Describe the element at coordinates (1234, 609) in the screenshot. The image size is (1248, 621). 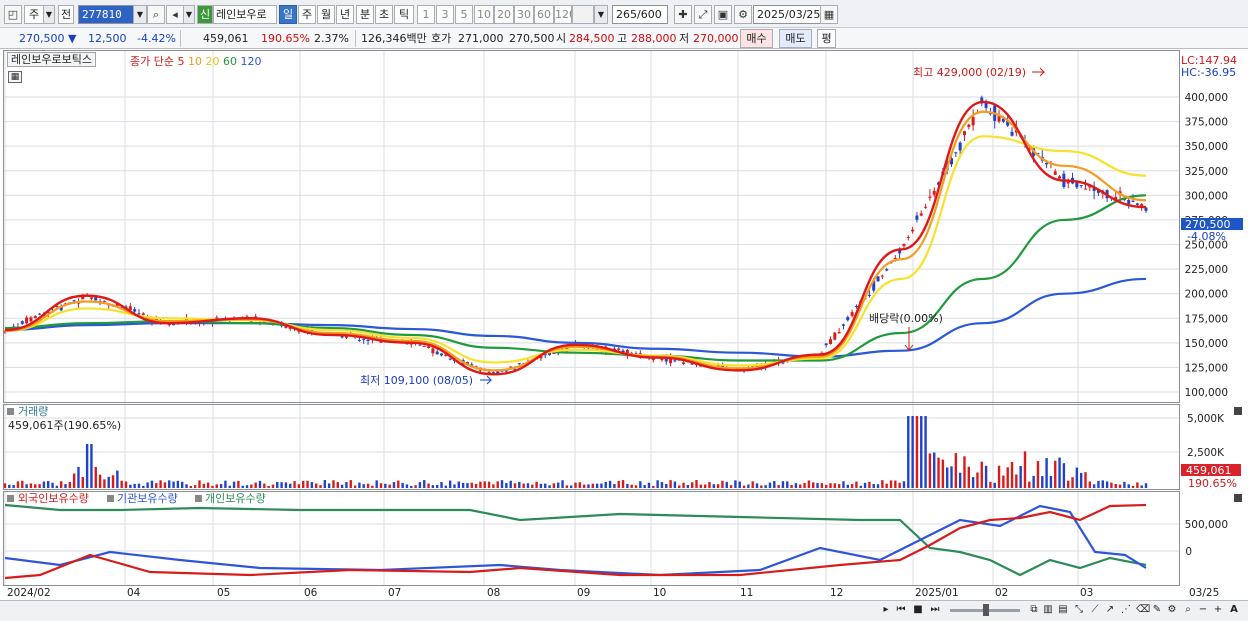
I see `auto-scale-icon: A` at that location.